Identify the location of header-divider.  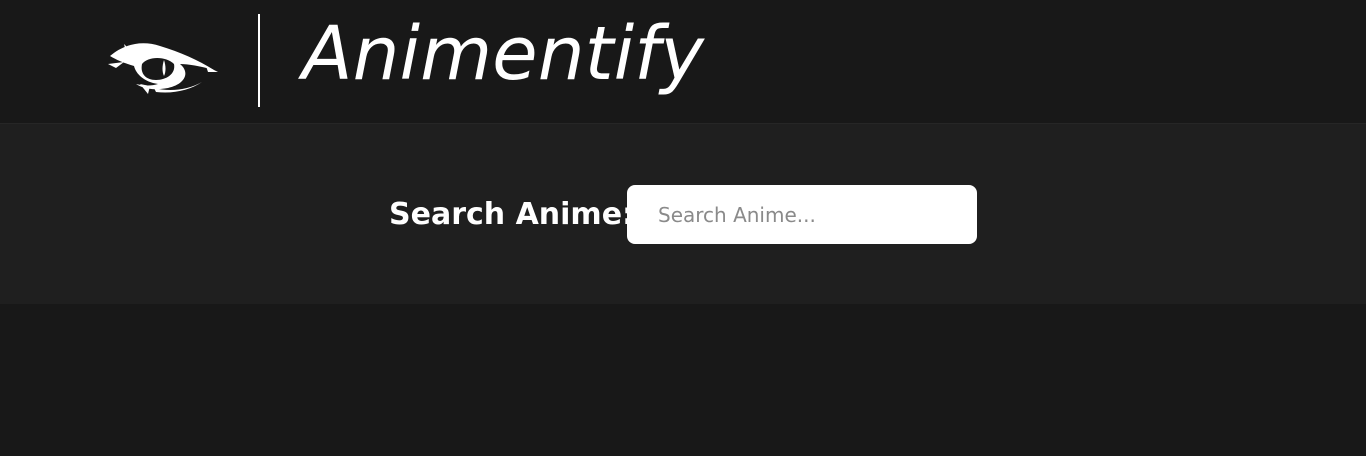
(259, 60).